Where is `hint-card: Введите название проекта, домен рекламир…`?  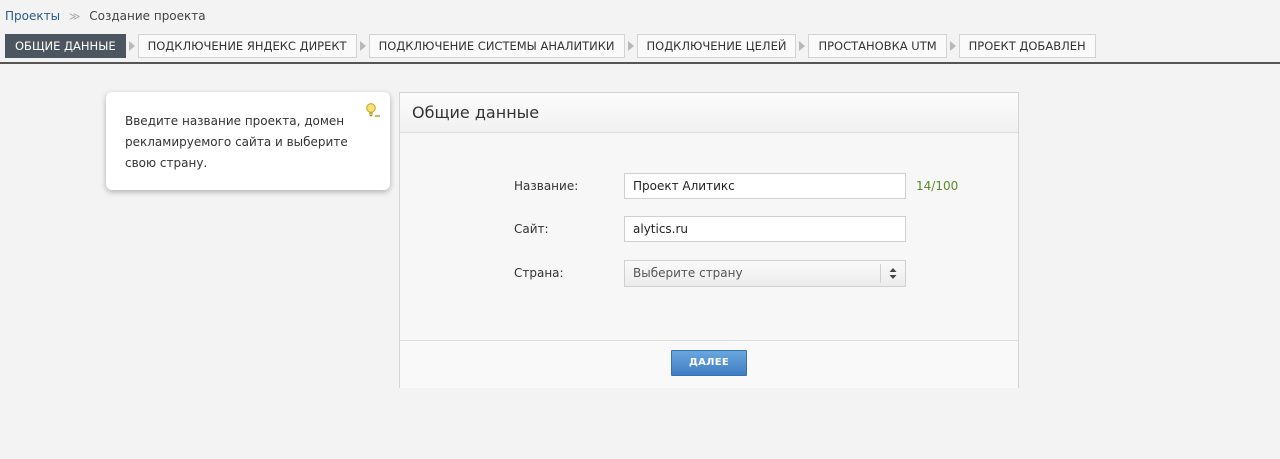
hint-card: Введите название проекта, домен рекламир… is located at coordinates (248, 141).